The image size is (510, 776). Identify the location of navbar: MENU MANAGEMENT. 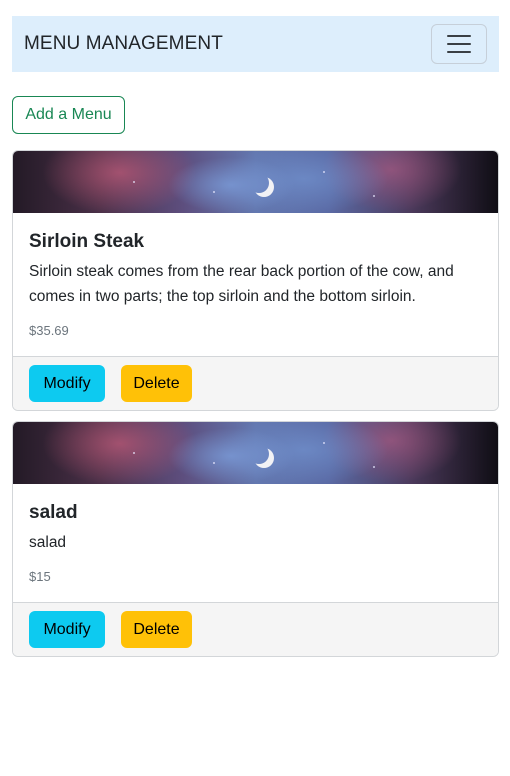
(255, 44).